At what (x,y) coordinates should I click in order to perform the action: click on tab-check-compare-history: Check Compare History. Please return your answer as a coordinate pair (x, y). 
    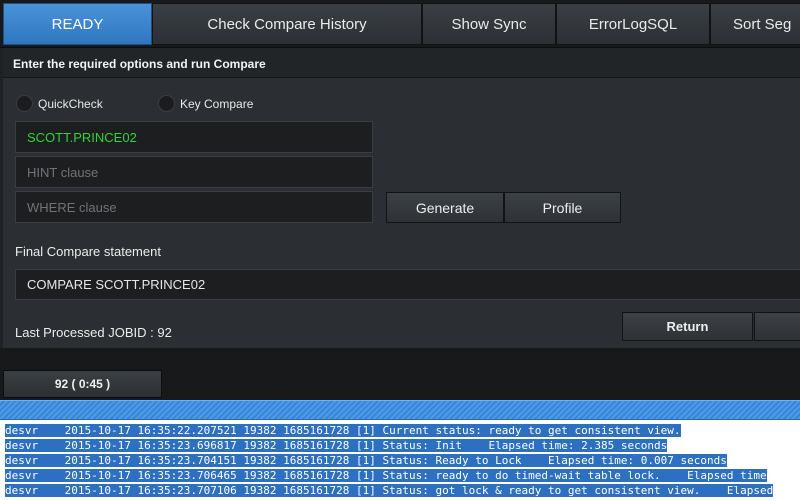
    Looking at the image, I should click on (287, 24).